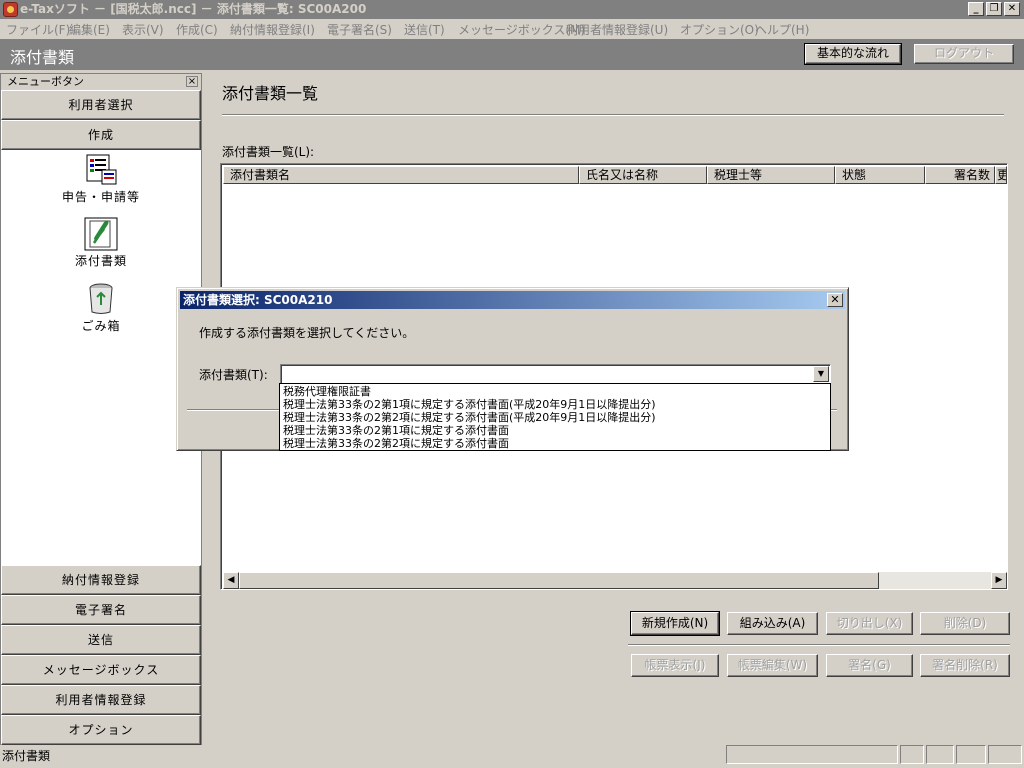  What do you see at coordinates (675, 665) in the screenshot?
I see `form-display-button: 帳票表示(J)` at bounding box center [675, 665].